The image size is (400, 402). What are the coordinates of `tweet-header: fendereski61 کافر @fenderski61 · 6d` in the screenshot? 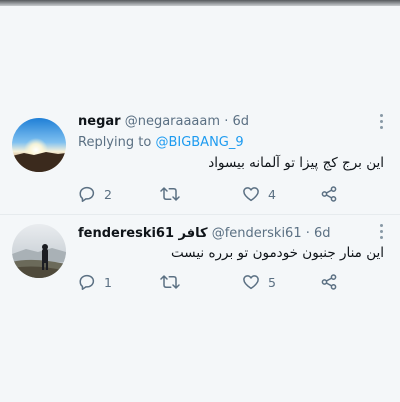 It's located at (204, 233).